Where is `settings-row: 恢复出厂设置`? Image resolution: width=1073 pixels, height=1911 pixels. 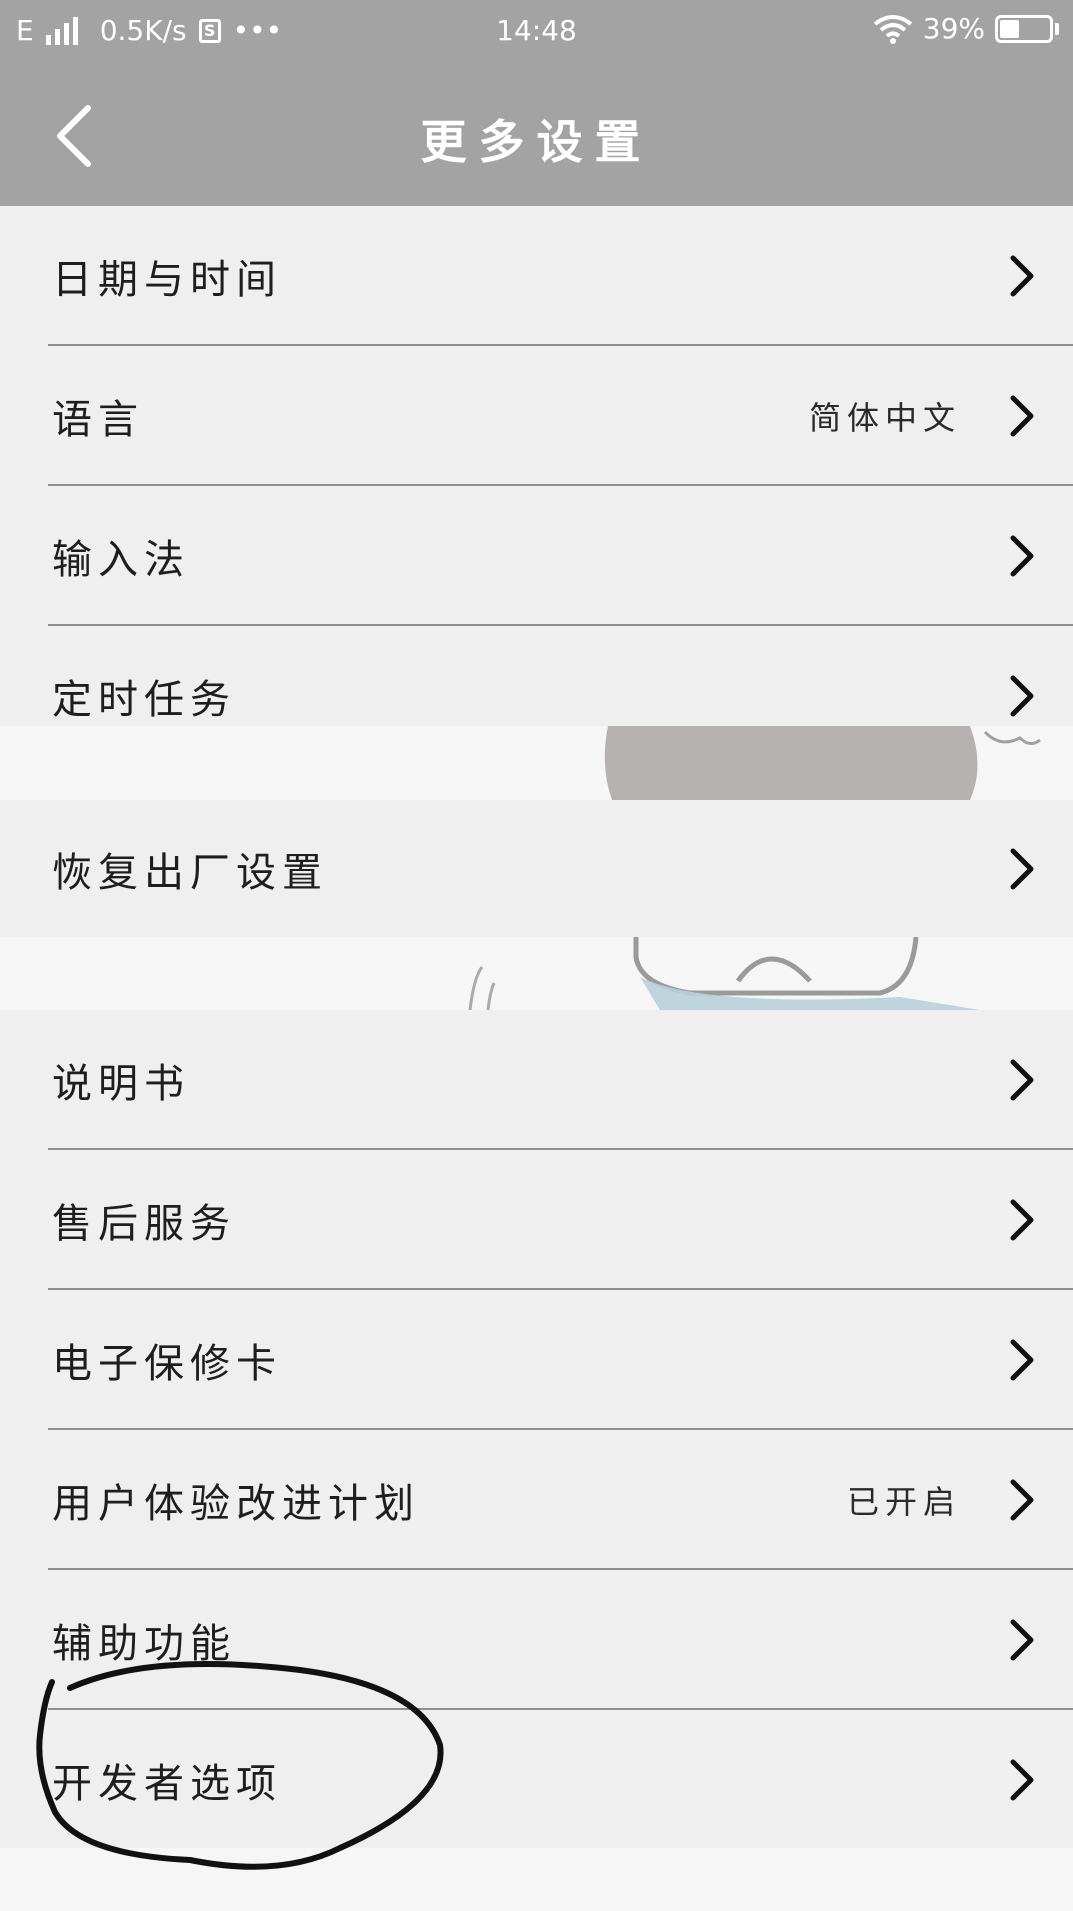
settings-row: 恢复出厂设置 is located at coordinates (536, 868).